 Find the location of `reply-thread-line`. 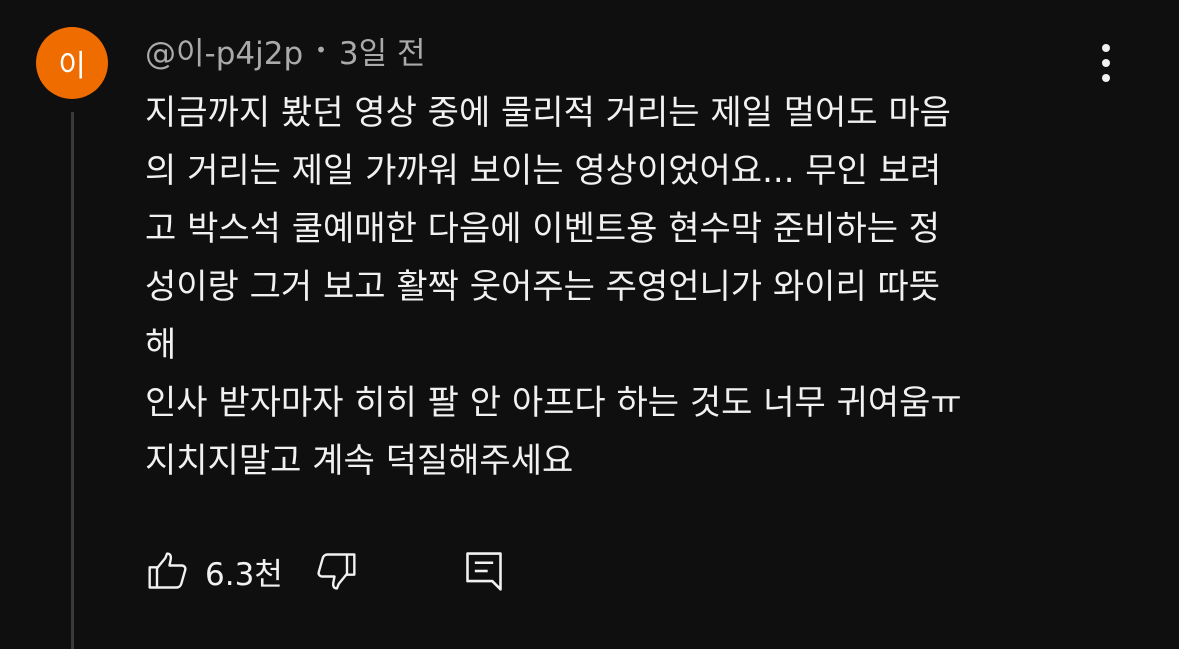

reply-thread-line is located at coordinates (72, 380).